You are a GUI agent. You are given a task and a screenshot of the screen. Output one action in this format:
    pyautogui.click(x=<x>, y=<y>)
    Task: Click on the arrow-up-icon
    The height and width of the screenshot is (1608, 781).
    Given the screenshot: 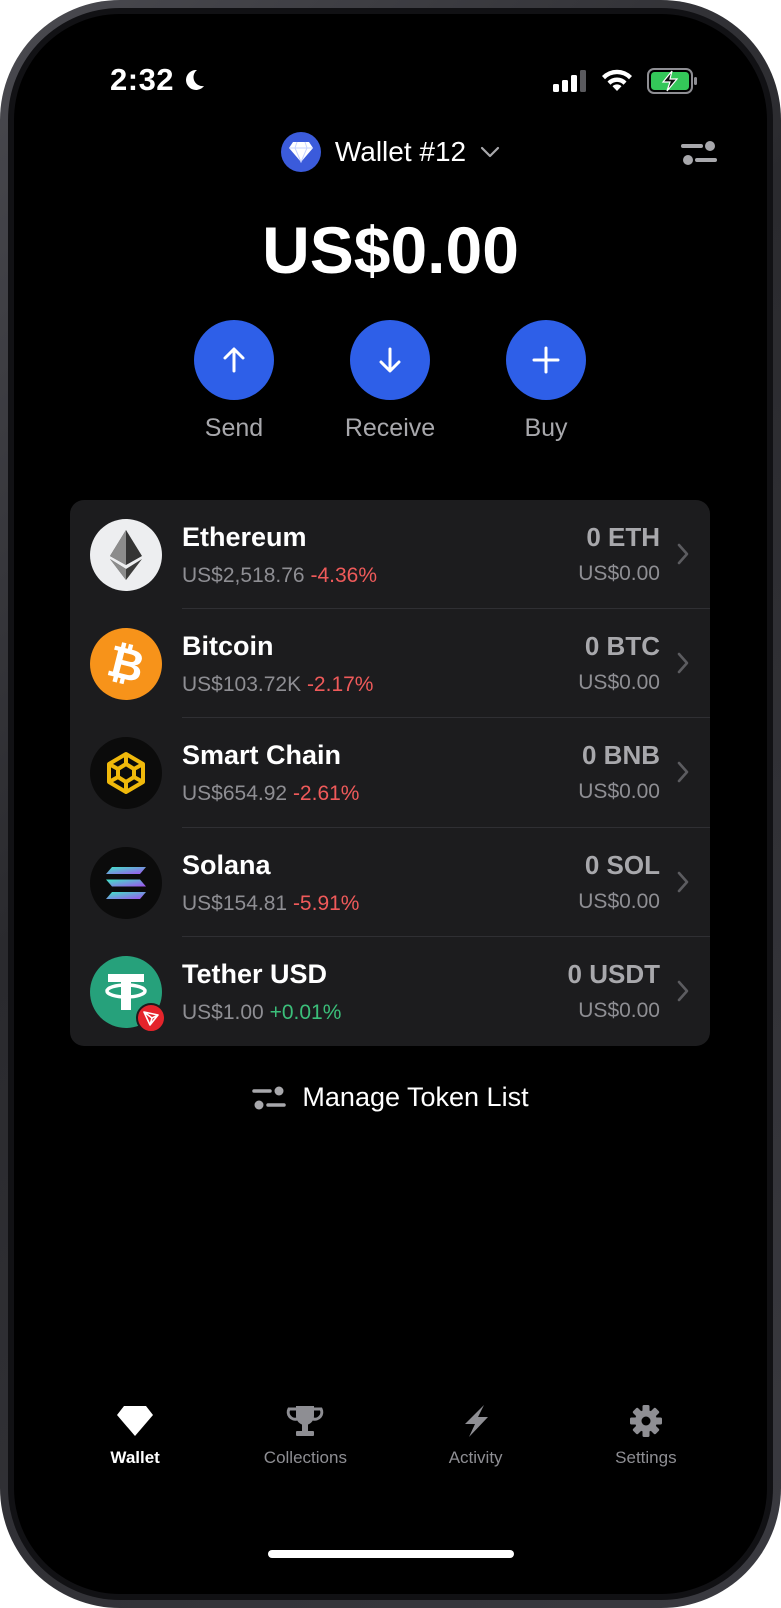 What is the action you would take?
    pyautogui.click(x=234, y=360)
    